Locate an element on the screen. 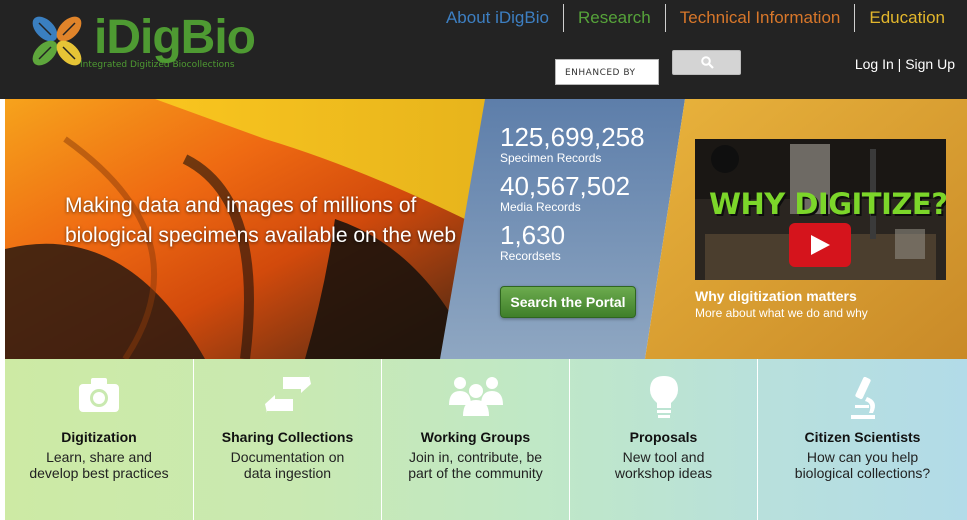  lightbulb-icon is located at coordinates (663, 397).